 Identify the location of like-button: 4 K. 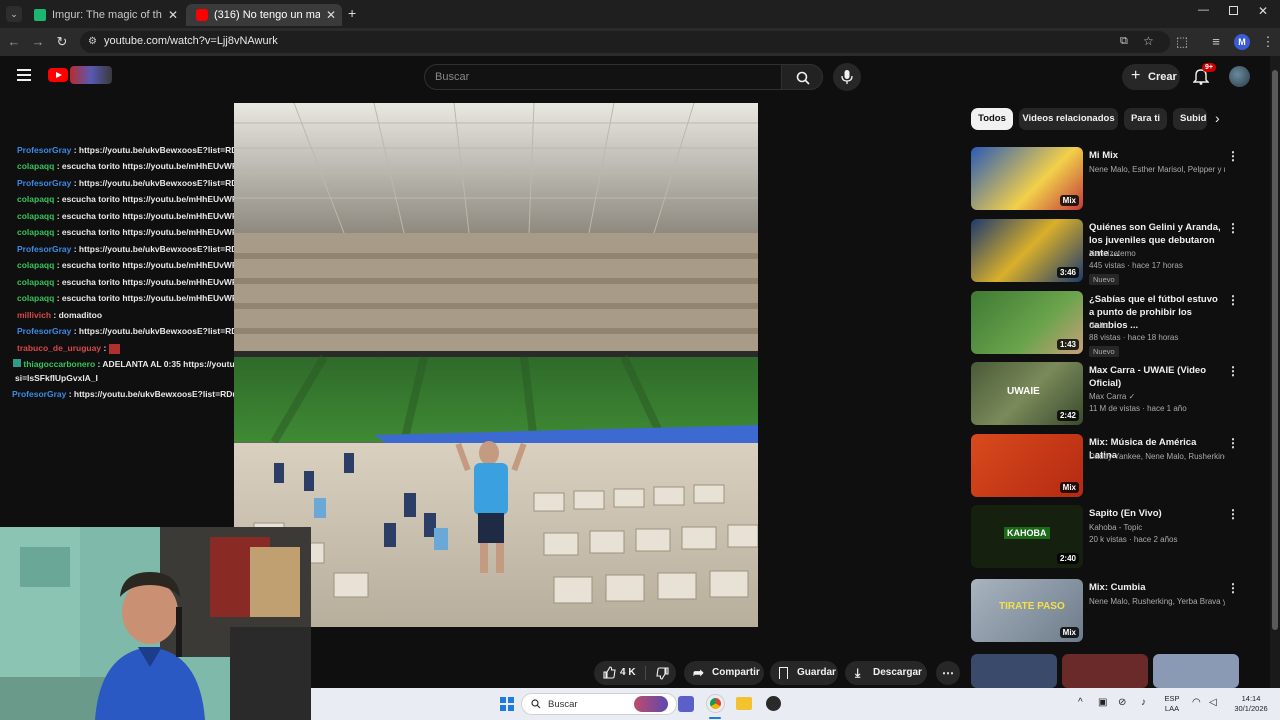
(619, 673).